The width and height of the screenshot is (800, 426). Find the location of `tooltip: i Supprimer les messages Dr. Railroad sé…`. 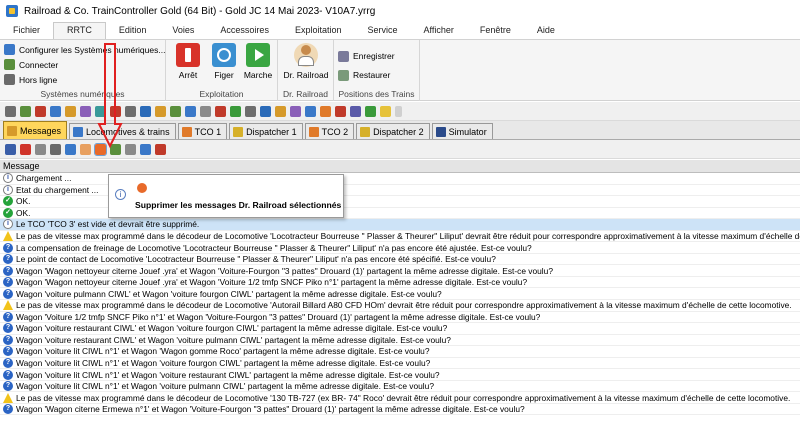

tooltip: i Supprimer les messages Dr. Railroad sé… is located at coordinates (226, 196).